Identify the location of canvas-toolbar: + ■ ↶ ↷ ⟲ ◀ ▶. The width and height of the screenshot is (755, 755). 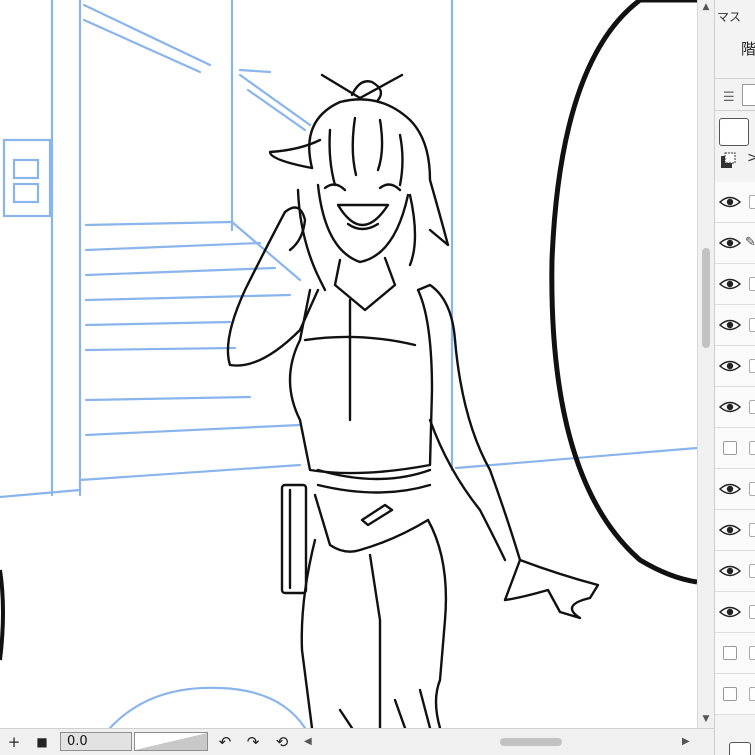
(357, 741).